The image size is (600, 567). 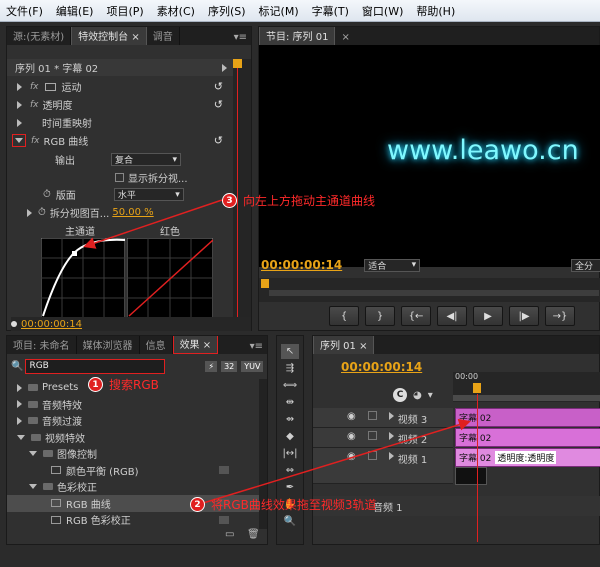 I want to click on annotation-1-badge: 1, so click(x=95, y=384).